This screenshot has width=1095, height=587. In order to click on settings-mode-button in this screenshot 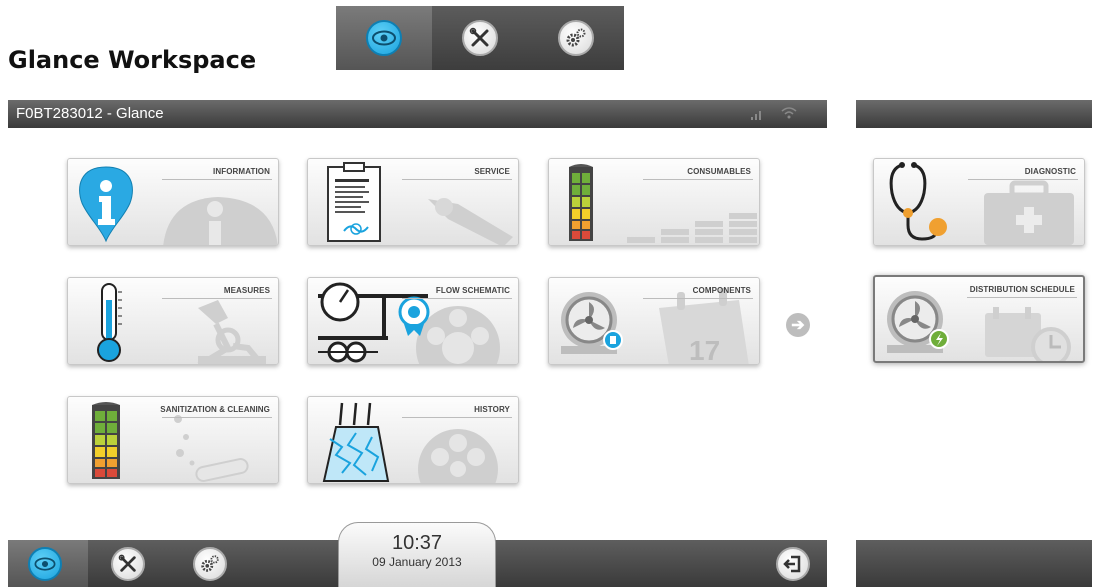, I will do `click(576, 38)`.